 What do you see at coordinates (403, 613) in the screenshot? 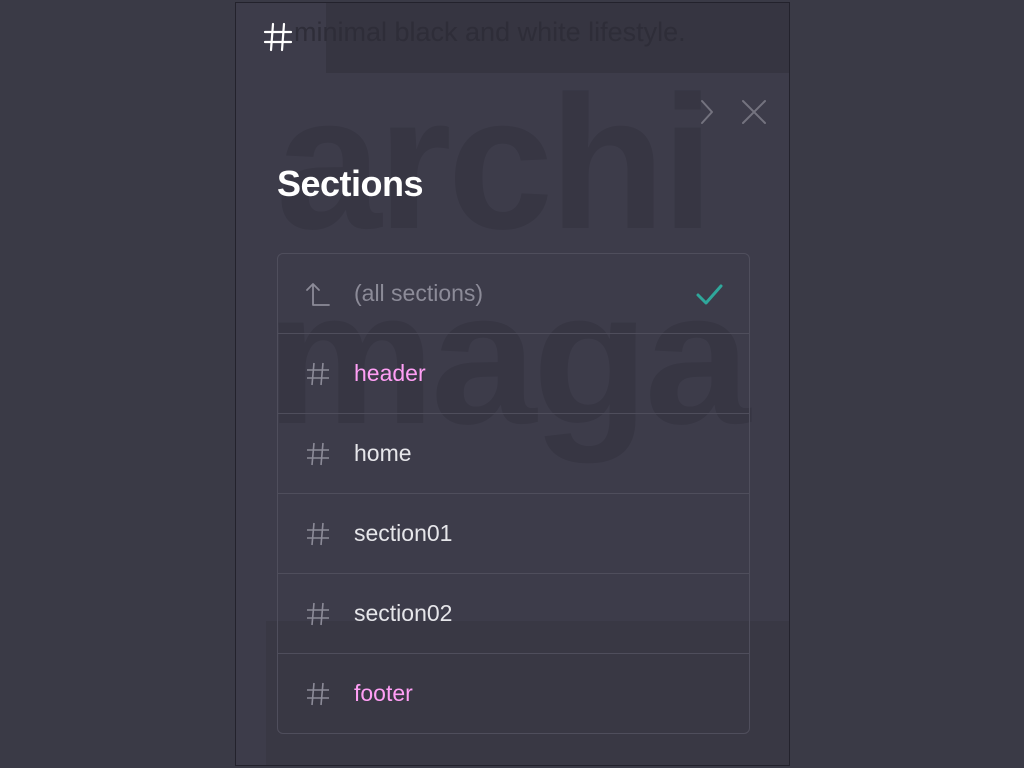
I see `list-item-label: section02` at bounding box center [403, 613].